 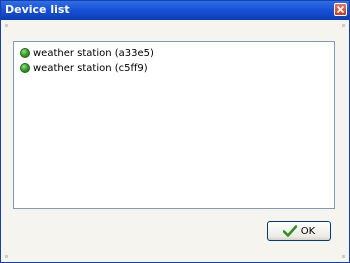 I want to click on device-label: weather station (a33e5), so click(x=93, y=53).